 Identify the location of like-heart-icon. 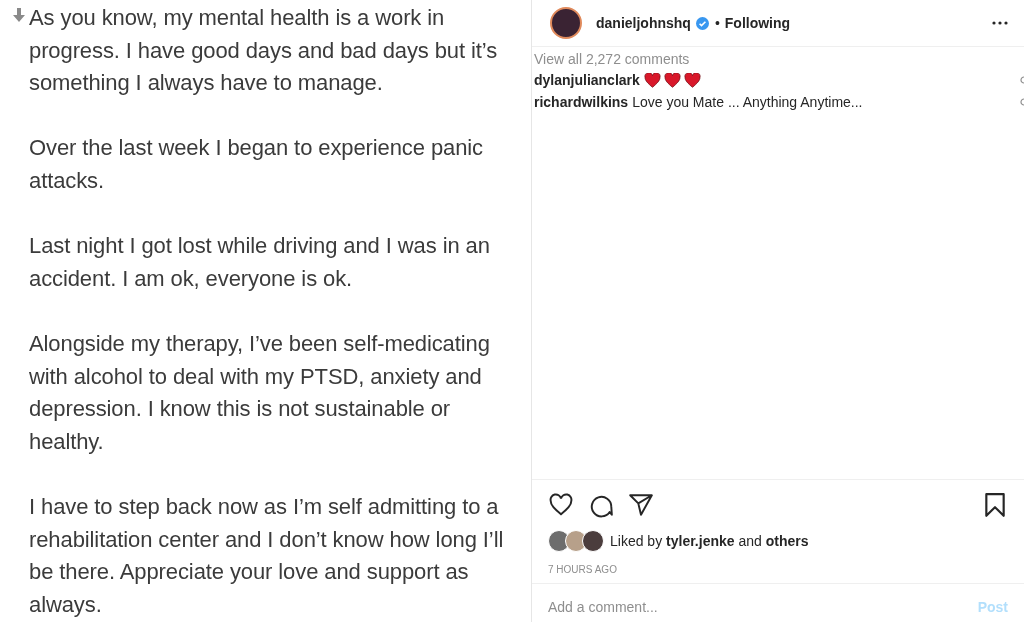
(561, 505).